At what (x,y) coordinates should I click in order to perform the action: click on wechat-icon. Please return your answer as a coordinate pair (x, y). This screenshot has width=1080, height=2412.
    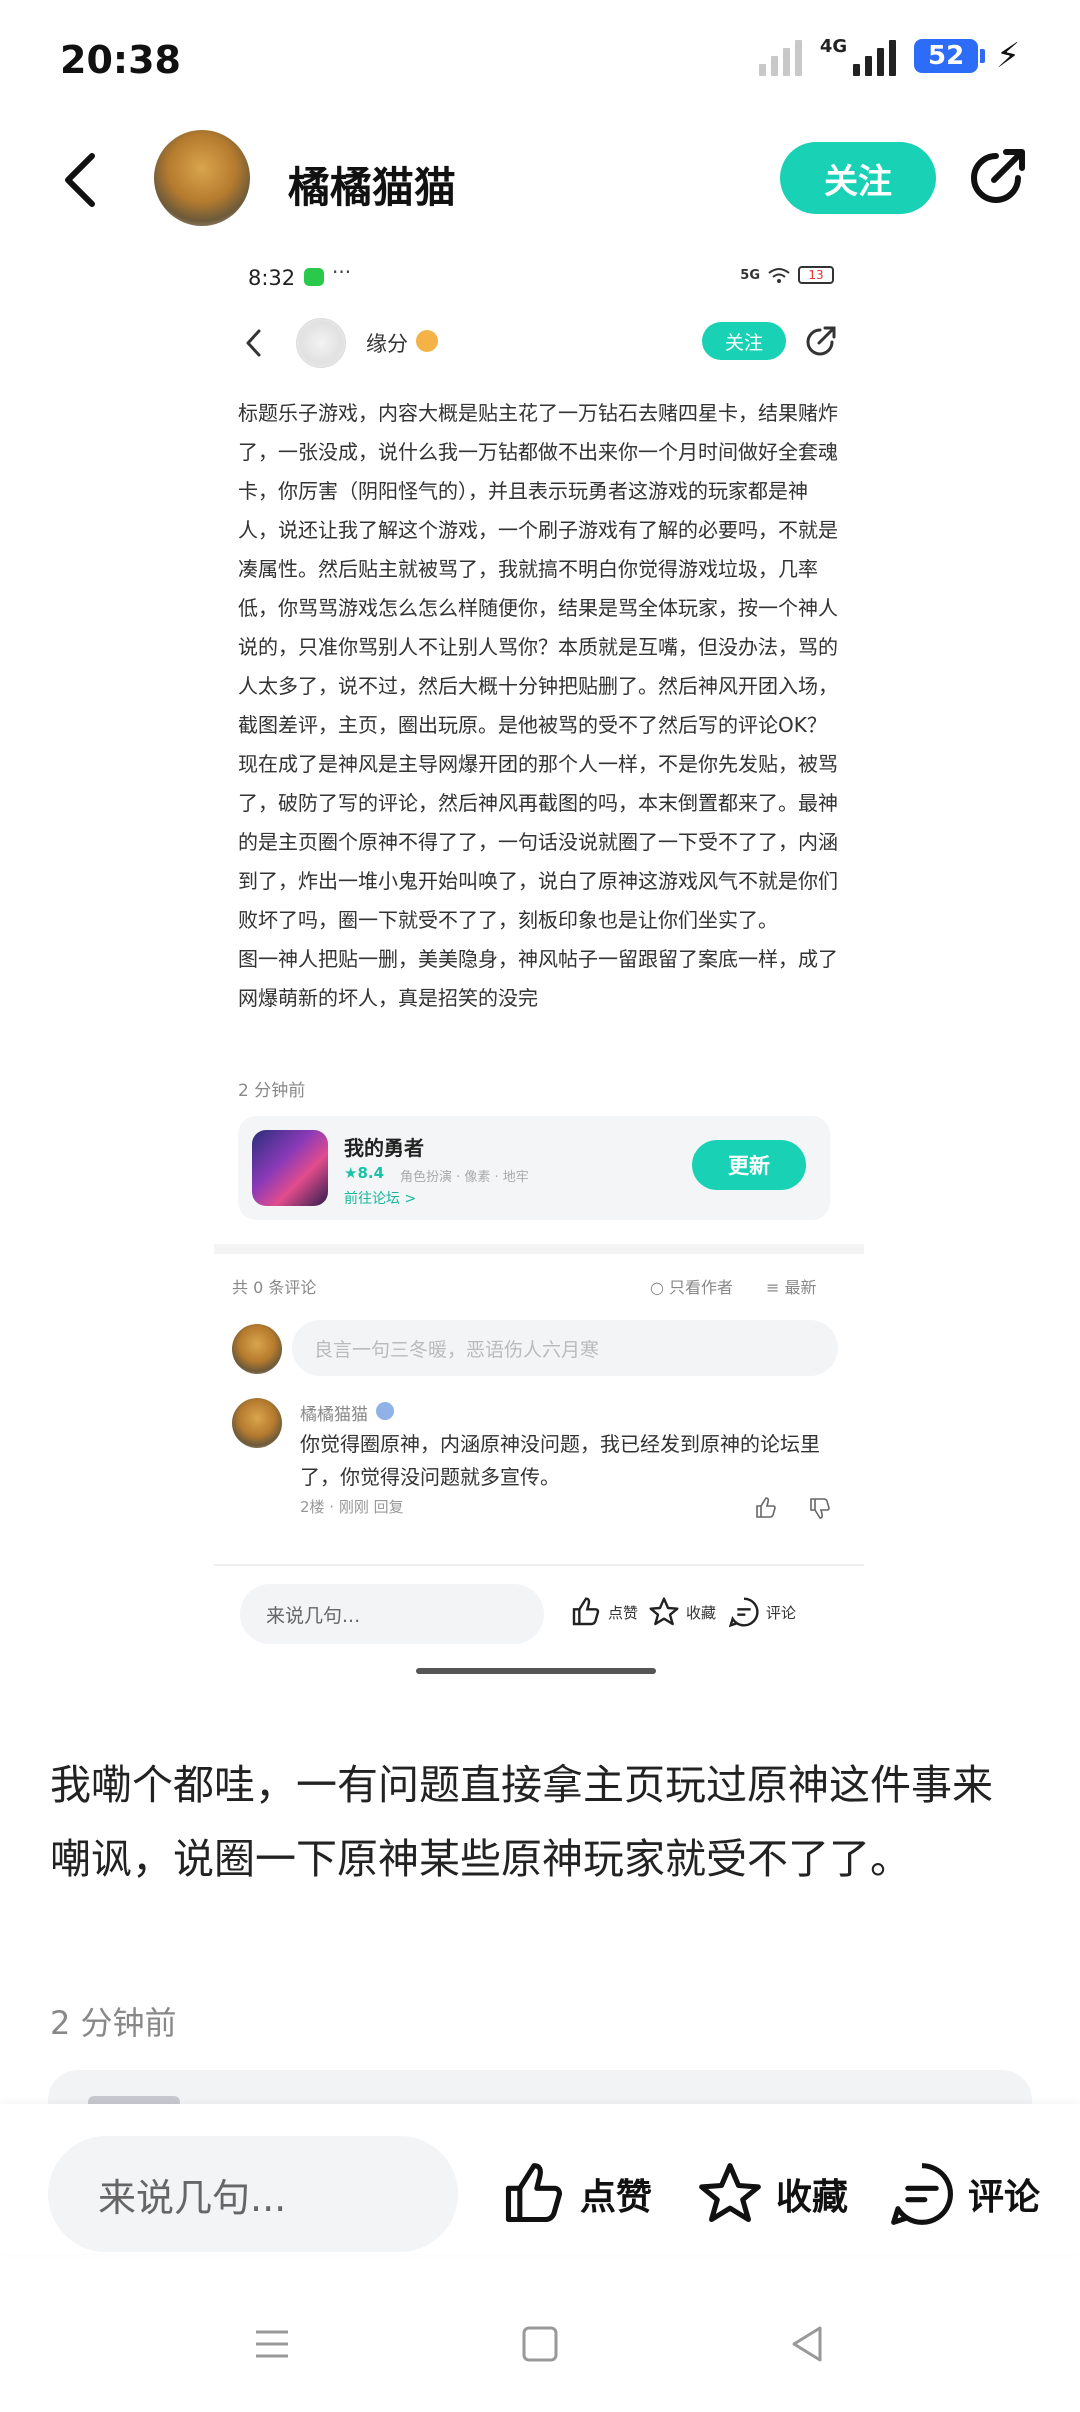
    Looking at the image, I should click on (314, 277).